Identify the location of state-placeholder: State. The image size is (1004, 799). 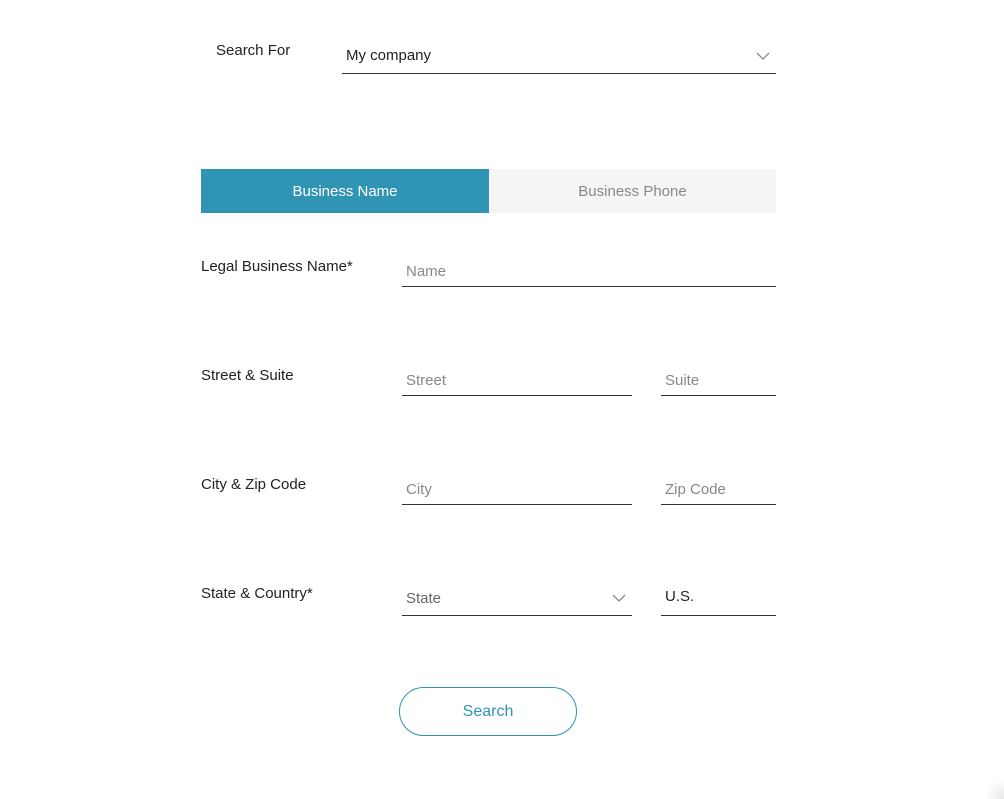
(424, 598).